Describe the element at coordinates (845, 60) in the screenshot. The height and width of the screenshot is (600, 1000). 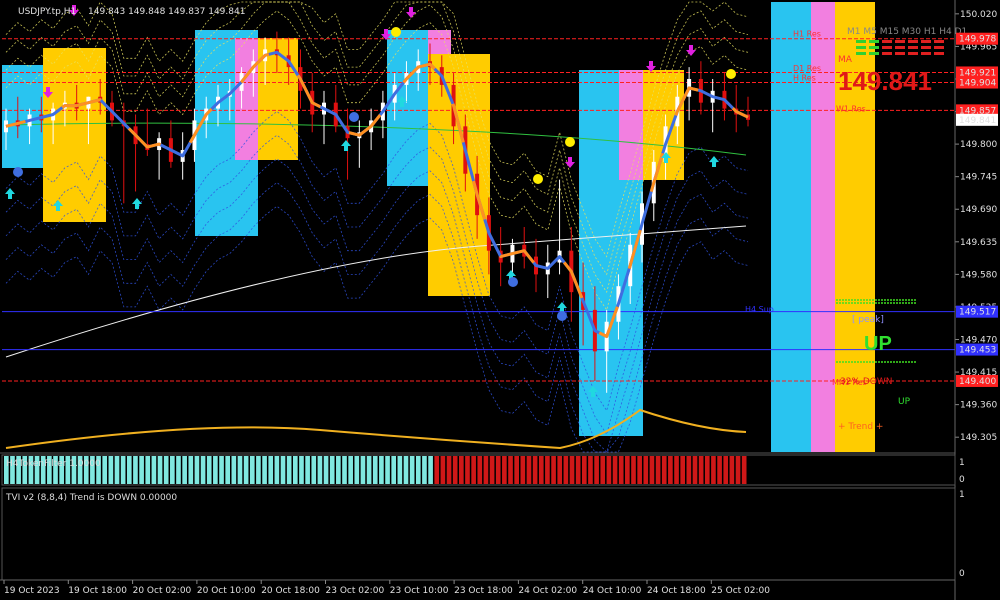
I see `ma-label: MA` at that location.